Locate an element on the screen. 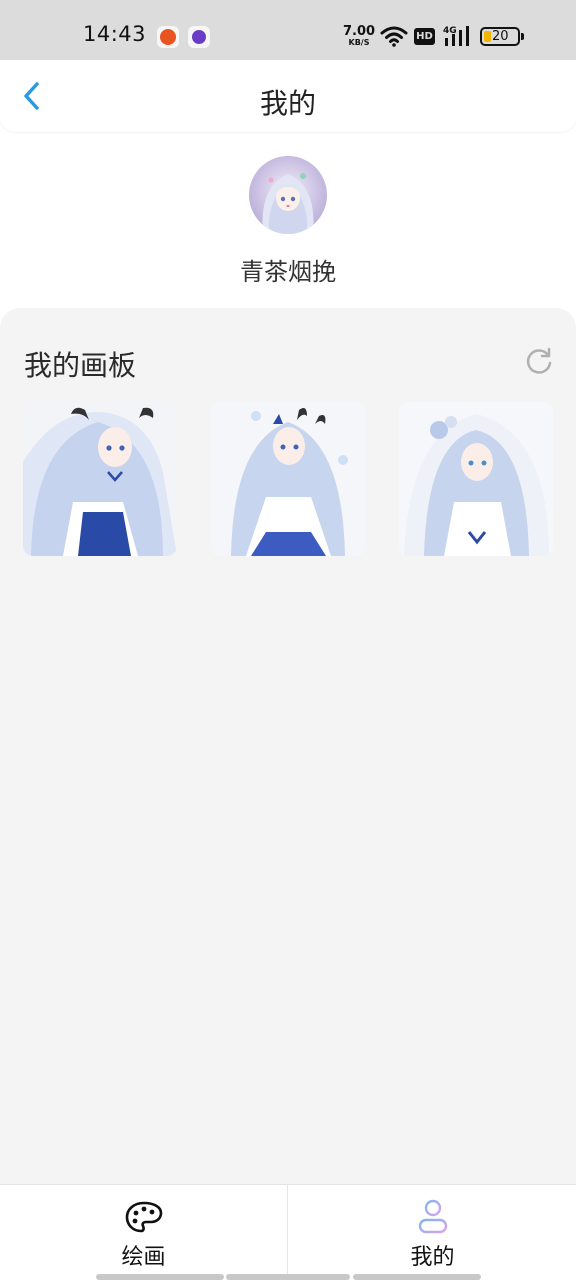  nav-item-draw: 绘画 is located at coordinates (143, 1232).